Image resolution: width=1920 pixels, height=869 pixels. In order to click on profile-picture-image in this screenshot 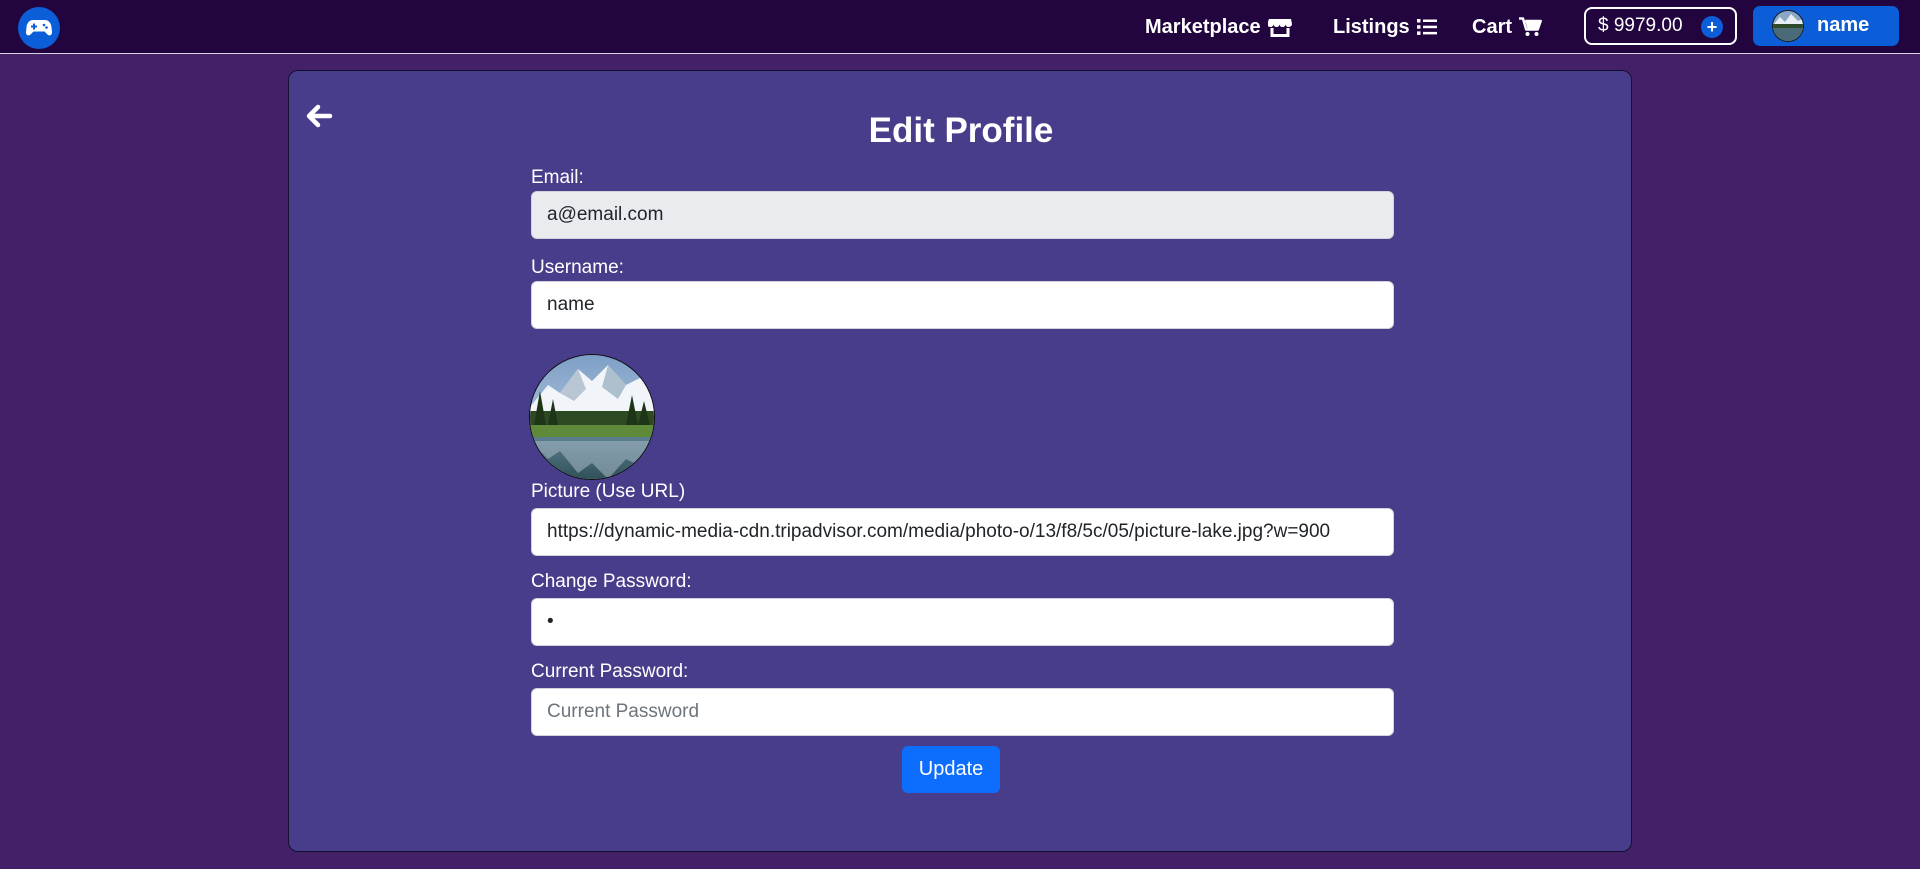, I will do `click(592, 417)`.